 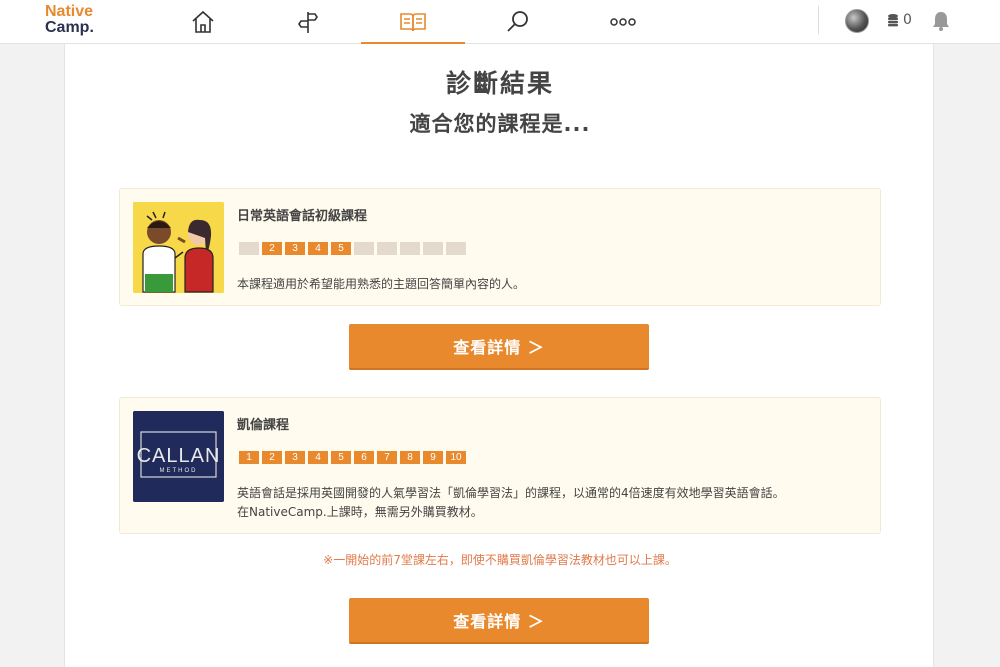 I want to click on course-description: 本課程適用於希望能用熟悉的主題回答簡單內容的人。, so click(x=381, y=284).